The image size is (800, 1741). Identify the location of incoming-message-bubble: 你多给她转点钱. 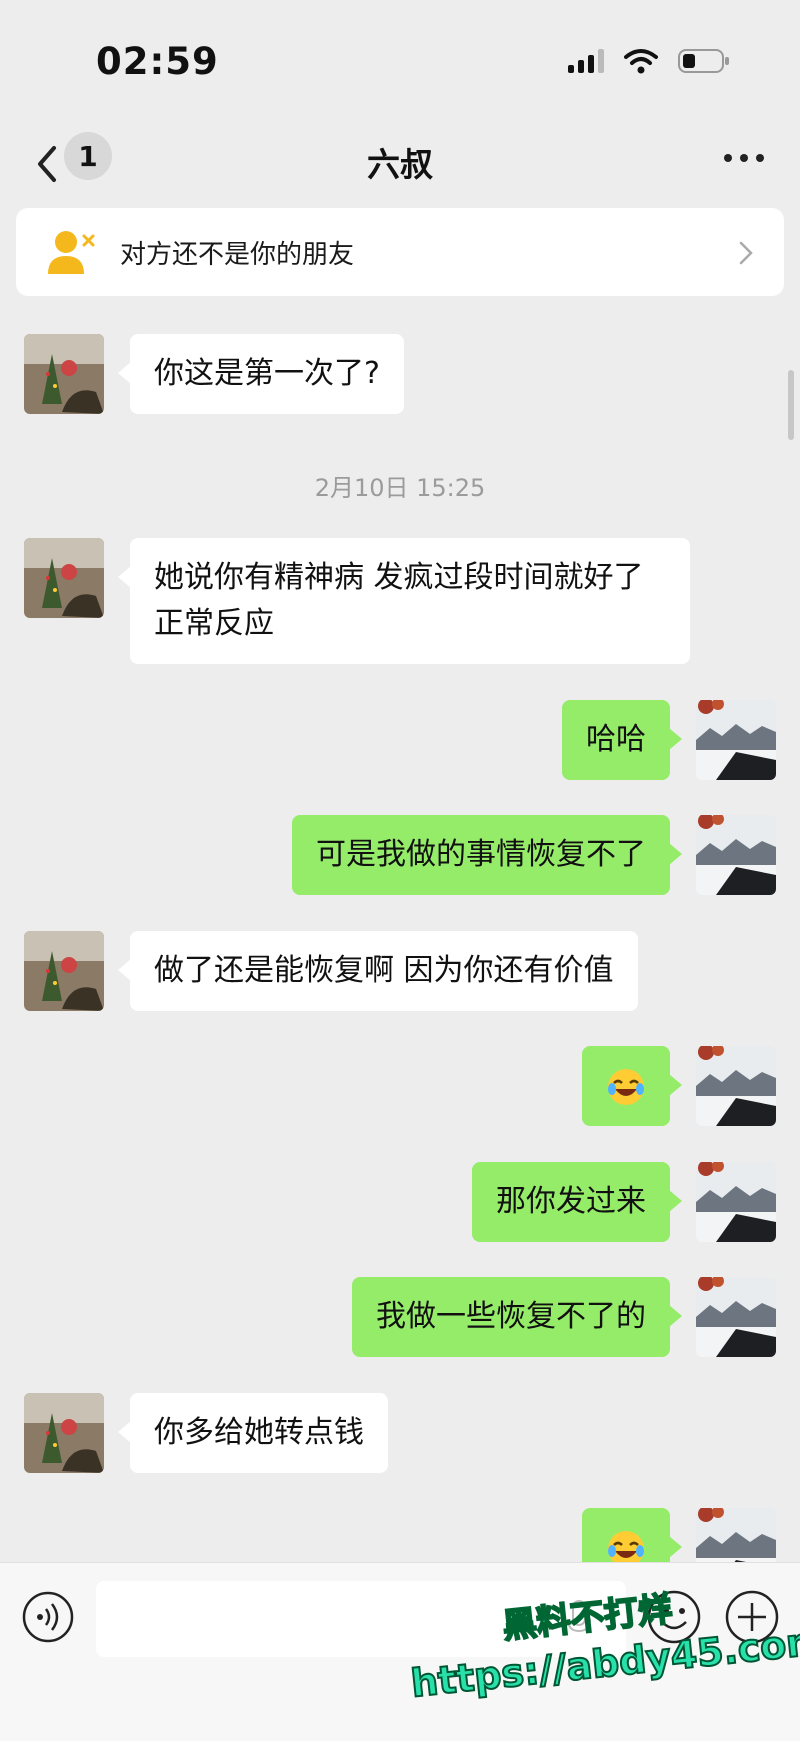
(253, 1433).